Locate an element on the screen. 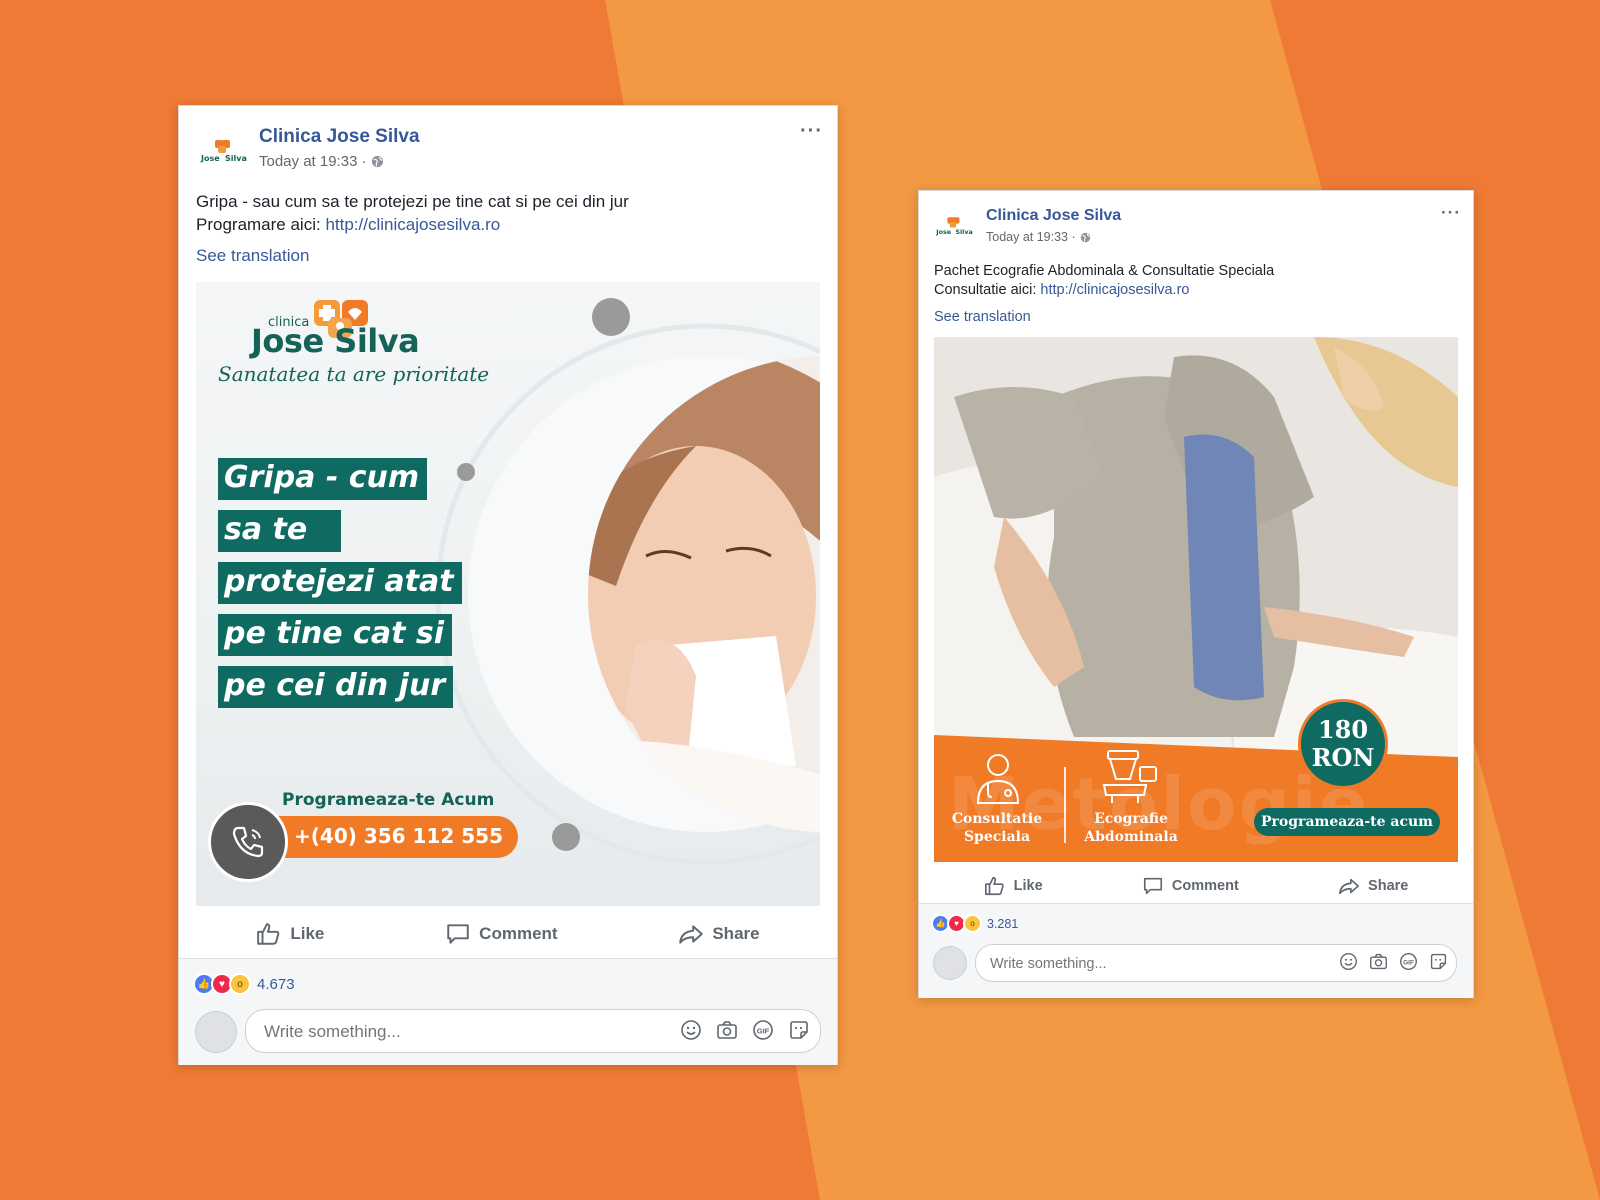 This screenshot has width=1600, height=1200. post-footer: 👍 ♥ o 4.673 GIF is located at coordinates (508, 1011).